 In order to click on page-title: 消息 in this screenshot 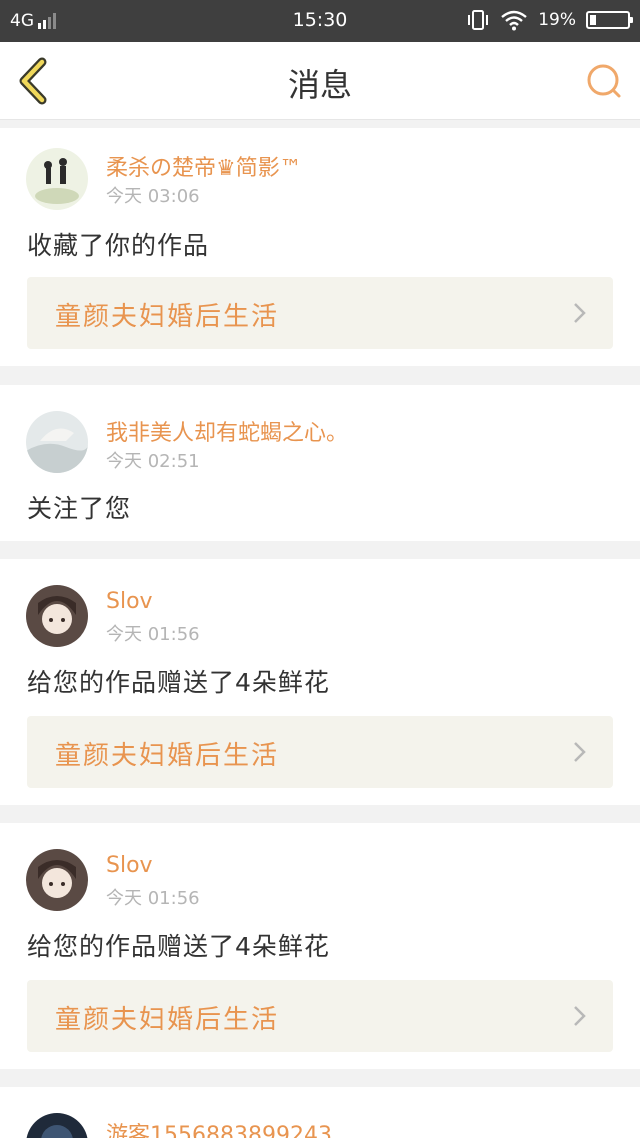, I will do `click(319, 85)`.